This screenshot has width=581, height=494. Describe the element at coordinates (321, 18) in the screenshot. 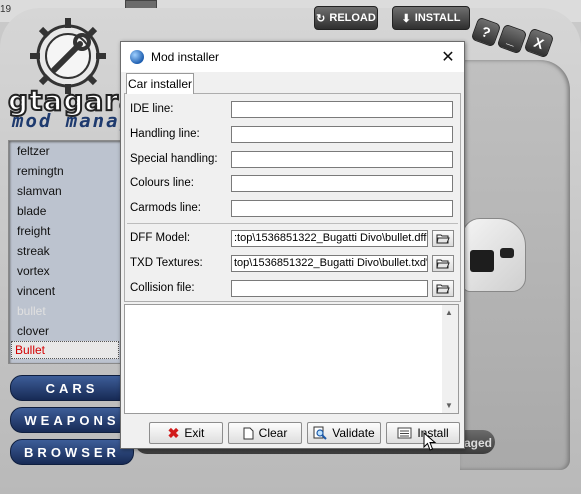

I see `reload-icon: ↻` at that location.